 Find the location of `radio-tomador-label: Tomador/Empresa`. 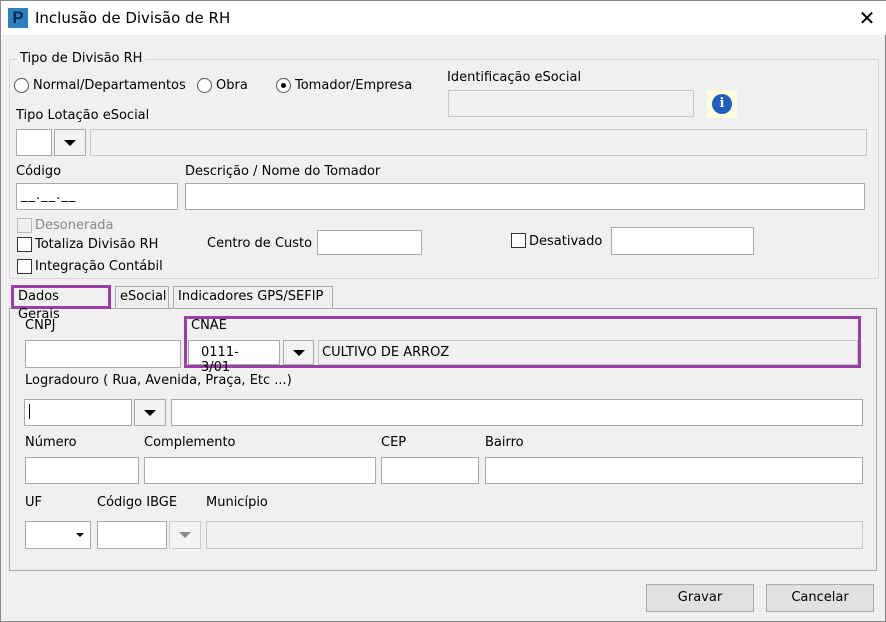

radio-tomador-label: Tomador/Empresa is located at coordinates (354, 85).